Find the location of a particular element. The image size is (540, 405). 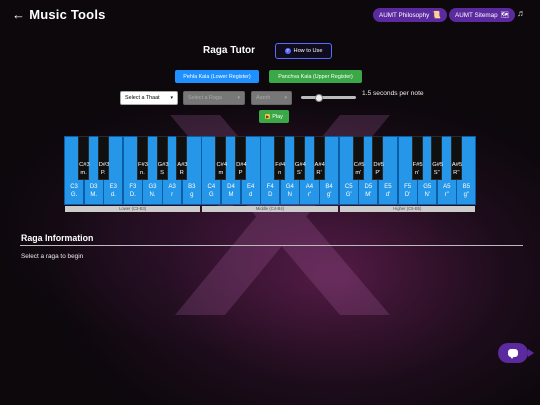

black-key: C#5 m' is located at coordinates (358, 158).